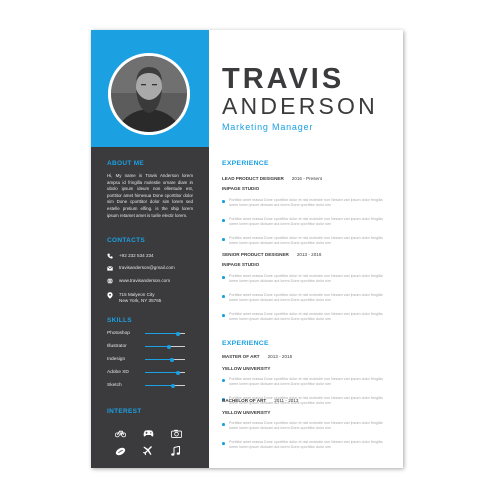  I want to click on education-heading: EXPERIENCE, so click(245, 343).